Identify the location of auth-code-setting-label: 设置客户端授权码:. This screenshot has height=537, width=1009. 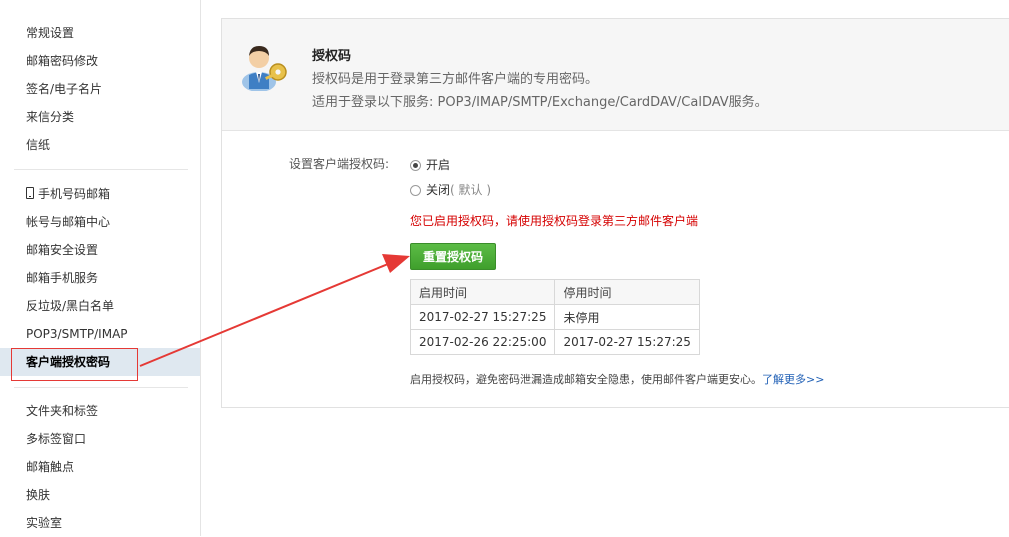
(339, 164).